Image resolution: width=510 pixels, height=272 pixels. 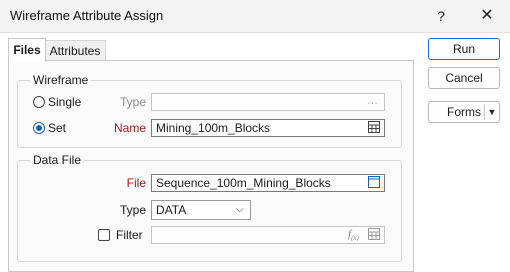 What do you see at coordinates (492, 112) in the screenshot?
I see `forms-dropdown-icon: ▼` at bounding box center [492, 112].